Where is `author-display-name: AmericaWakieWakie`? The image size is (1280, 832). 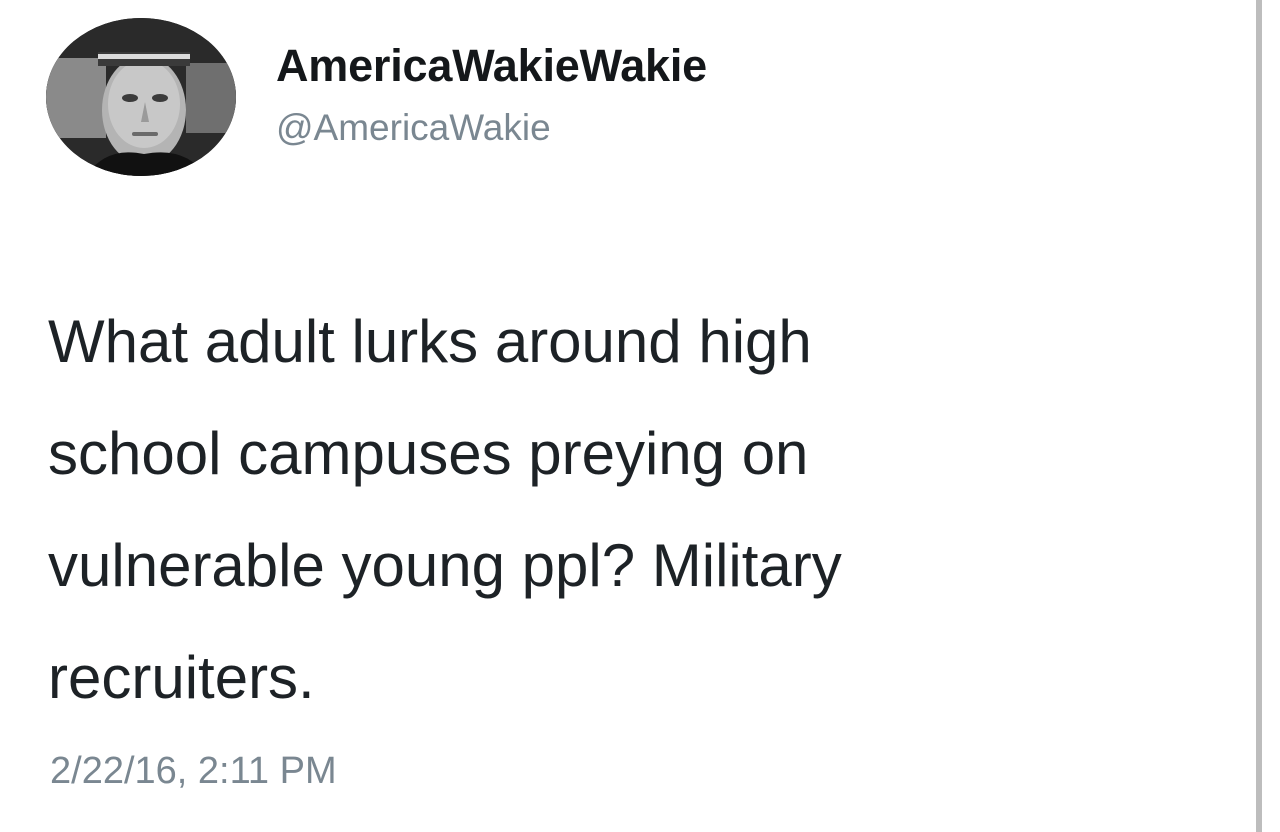 author-display-name: AmericaWakieWakie is located at coordinates (491, 66).